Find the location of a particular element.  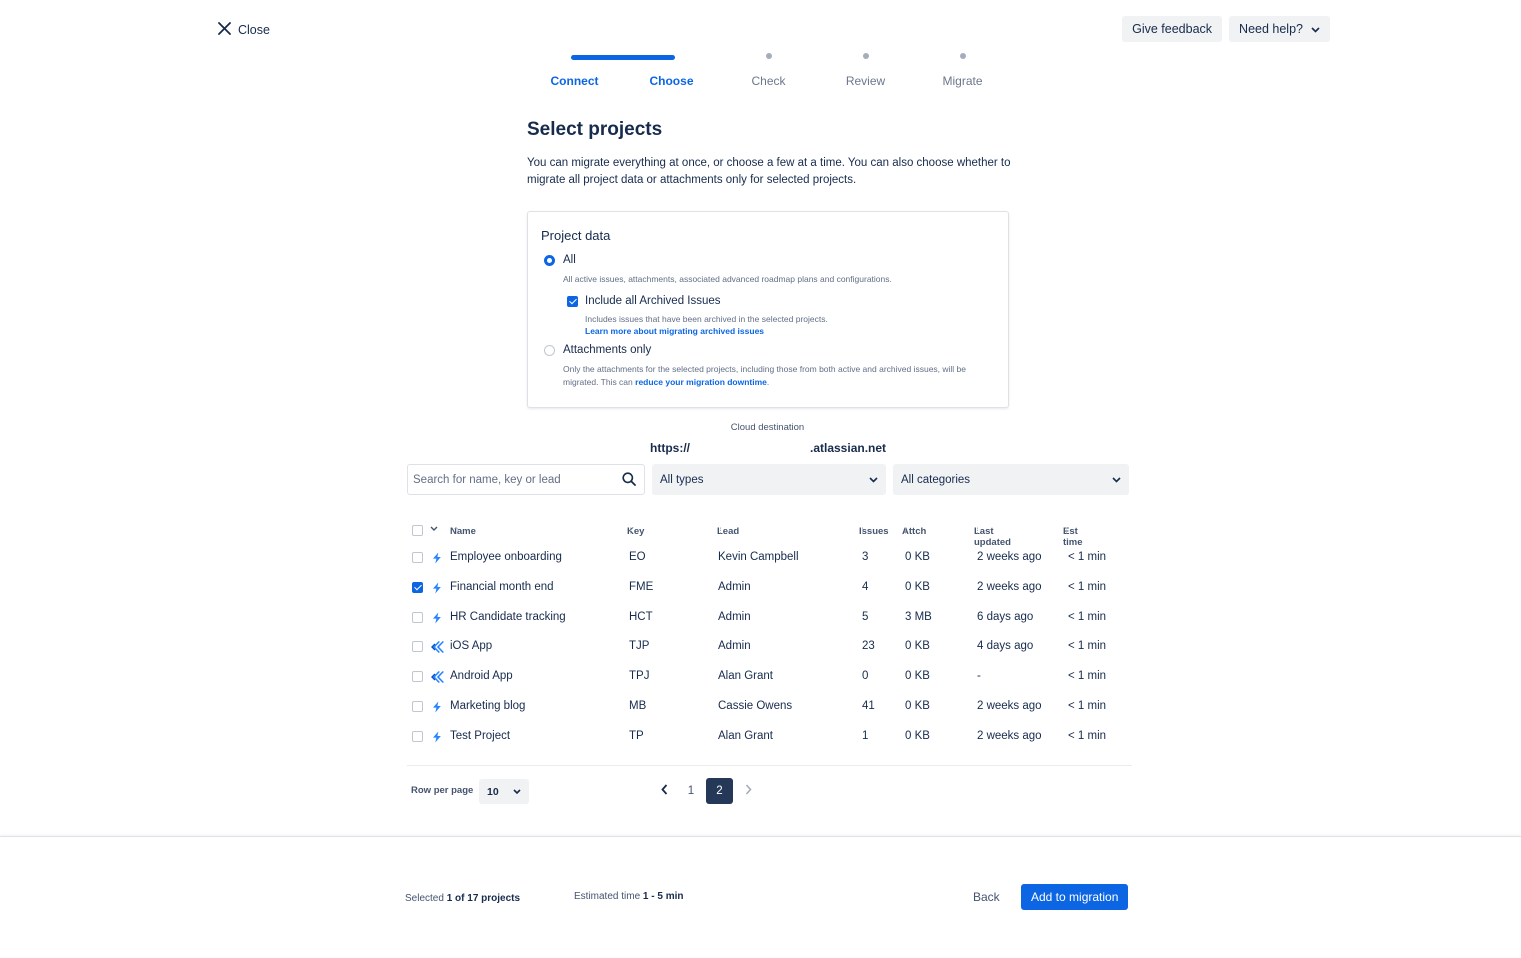

radio-all is located at coordinates (549, 260).